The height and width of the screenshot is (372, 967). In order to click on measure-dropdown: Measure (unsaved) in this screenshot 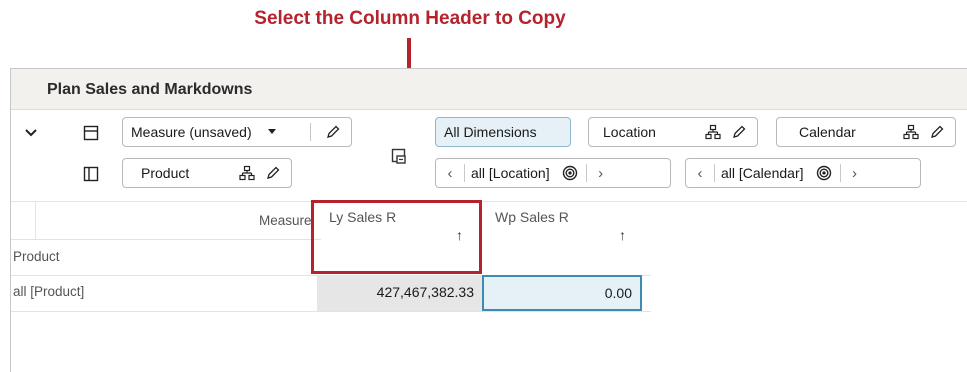, I will do `click(237, 132)`.